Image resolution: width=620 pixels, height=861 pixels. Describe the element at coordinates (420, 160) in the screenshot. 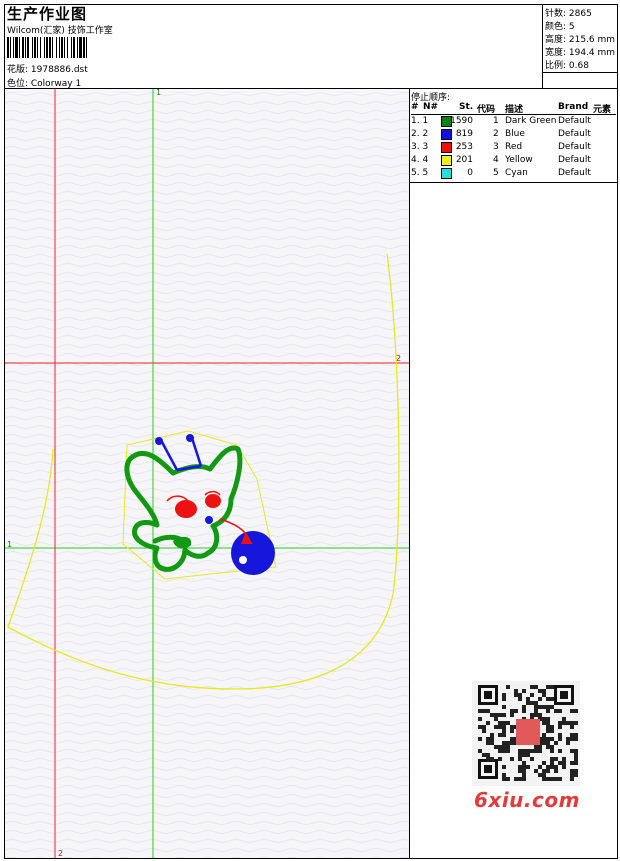

I see `row-index: 4. 4` at that location.